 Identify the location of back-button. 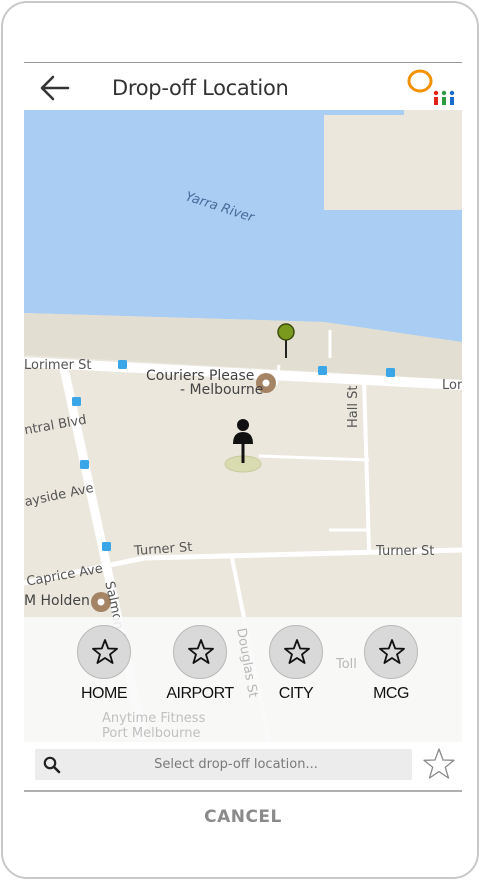
(55, 88).